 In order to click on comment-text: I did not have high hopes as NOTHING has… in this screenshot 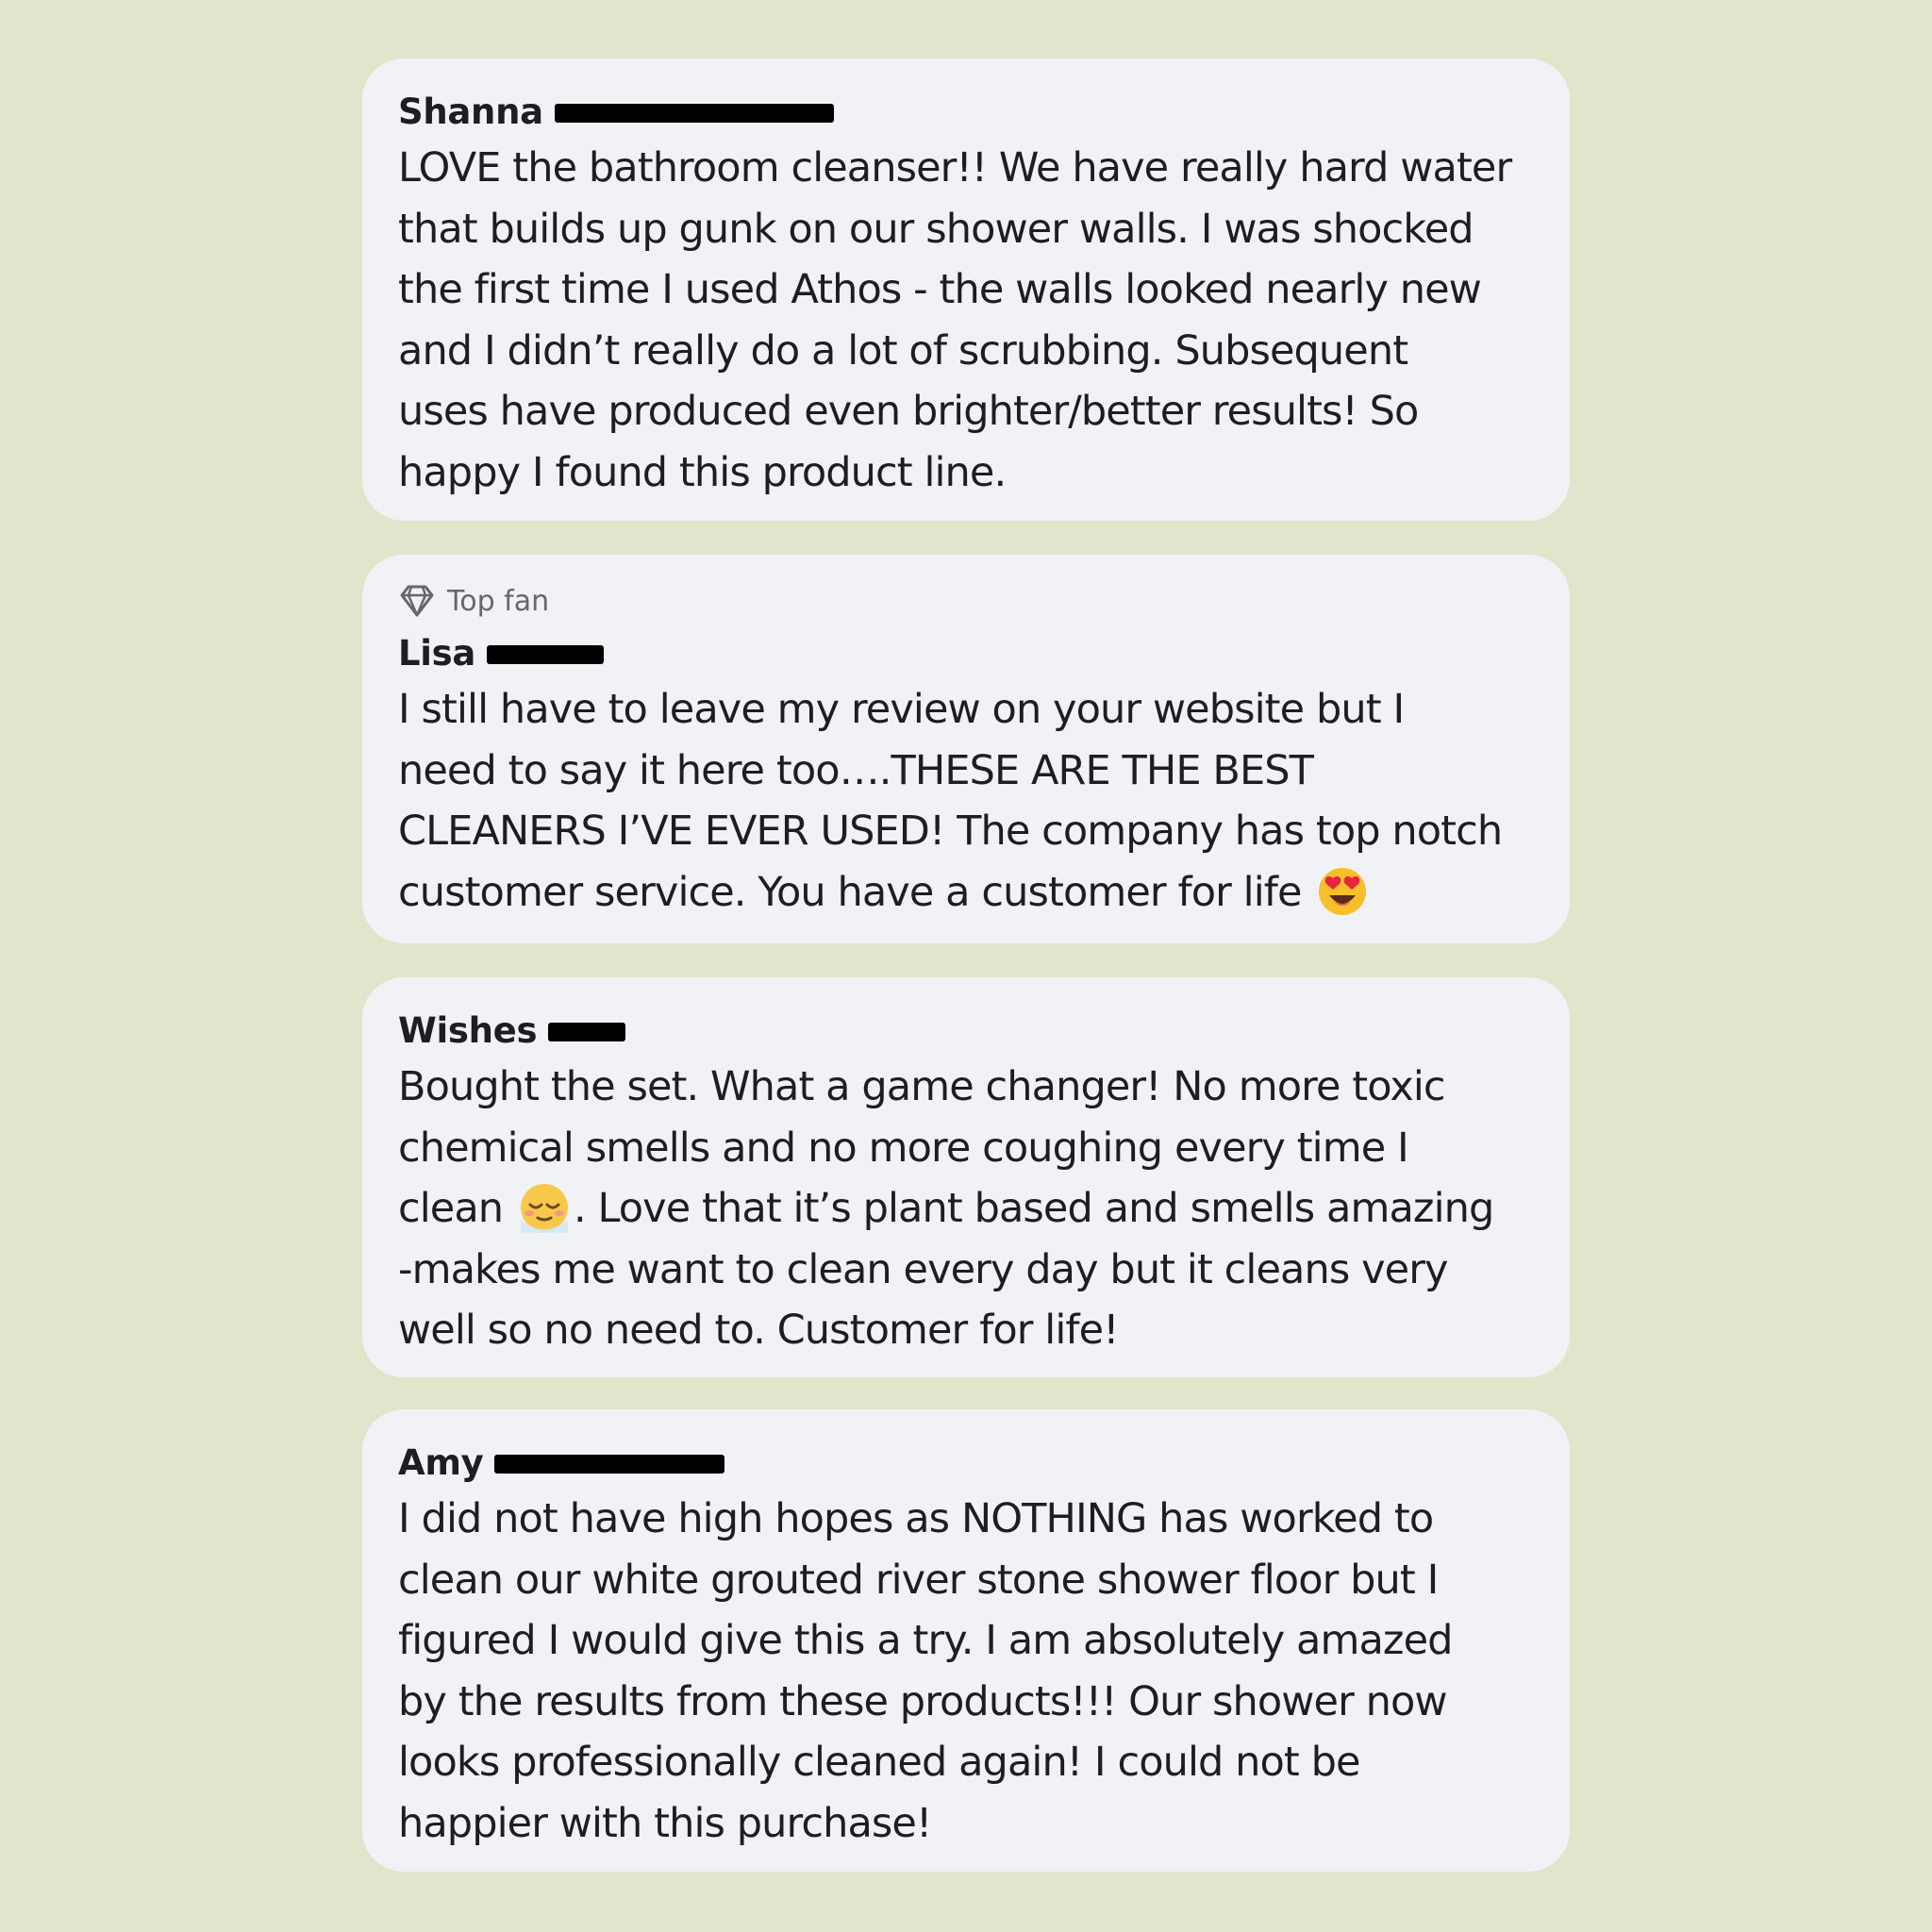, I will do `click(966, 1672)`.